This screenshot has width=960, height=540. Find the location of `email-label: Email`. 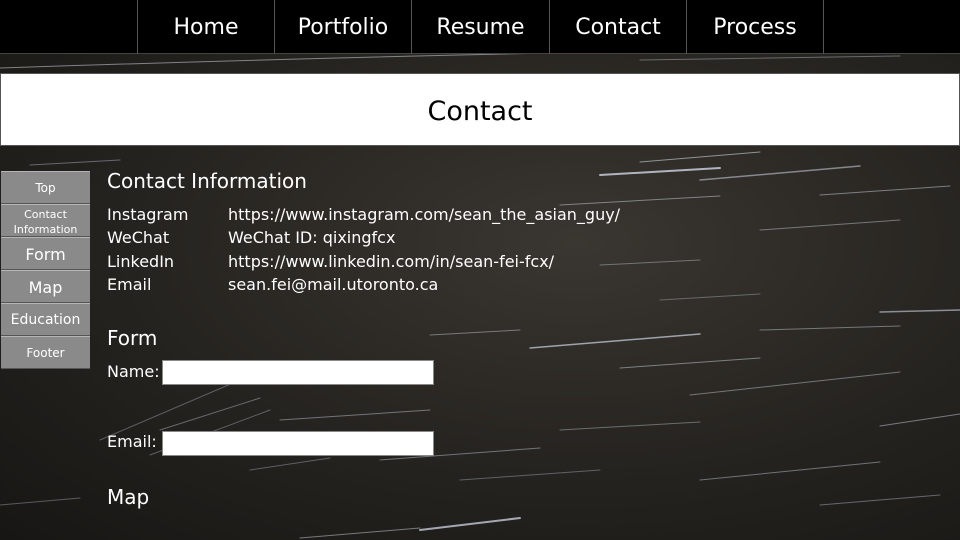

email-label: Email is located at coordinates (129, 284).